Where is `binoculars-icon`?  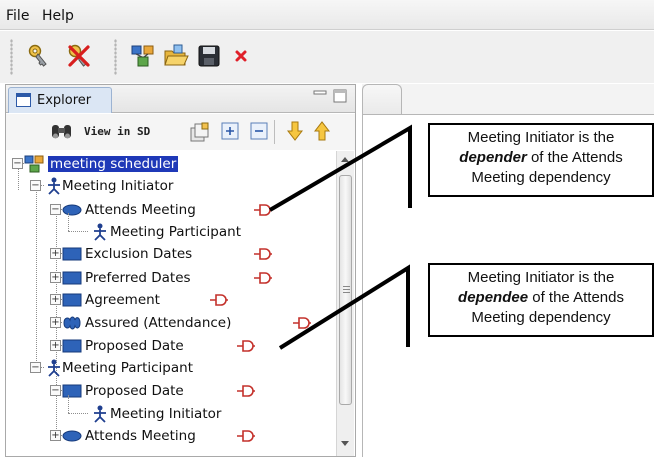 binoculars-icon is located at coordinates (62, 132).